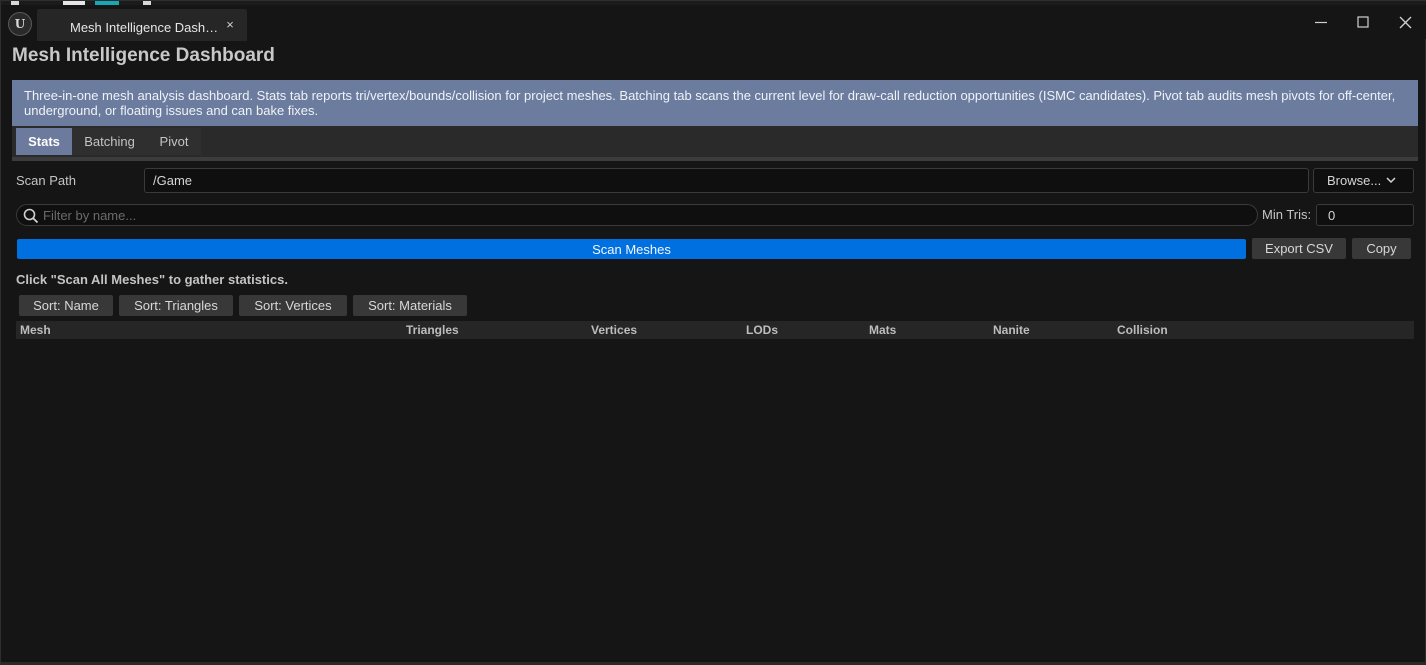  What do you see at coordinates (35, 330) in the screenshot?
I see `column-mesh: Mesh` at bounding box center [35, 330].